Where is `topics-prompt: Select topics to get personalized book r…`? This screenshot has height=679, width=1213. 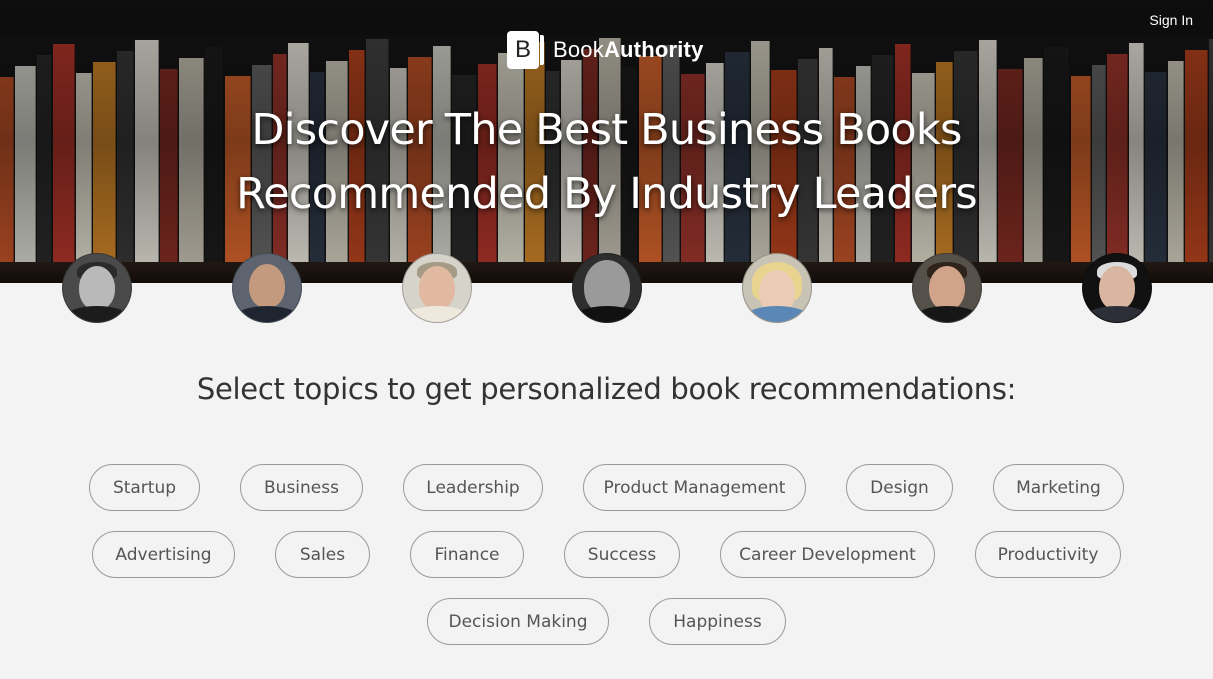
topics-prompt: Select topics to get personalized book r… is located at coordinates (606, 389).